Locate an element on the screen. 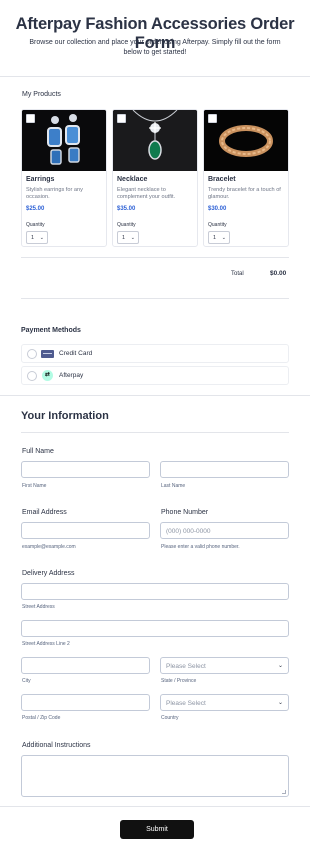 The height and width of the screenshot is (856, 320). state-sublabel: State / Province is located at coordinates (179, 681).